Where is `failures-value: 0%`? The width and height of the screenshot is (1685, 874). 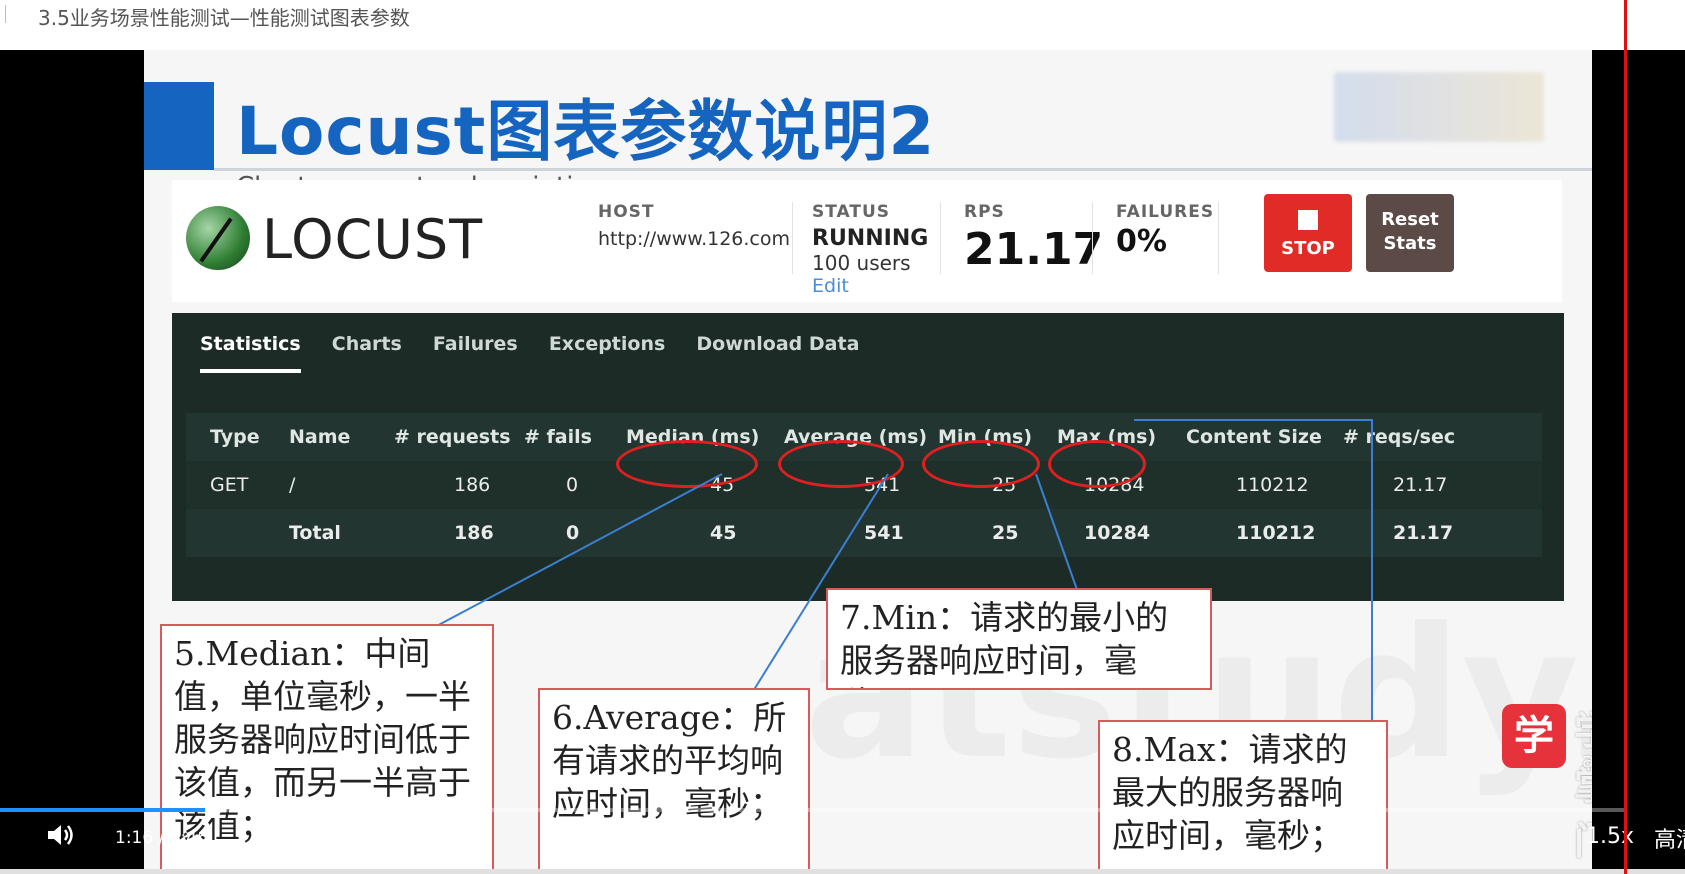
failures-value: 0% is located at coordinates (1141, 241).